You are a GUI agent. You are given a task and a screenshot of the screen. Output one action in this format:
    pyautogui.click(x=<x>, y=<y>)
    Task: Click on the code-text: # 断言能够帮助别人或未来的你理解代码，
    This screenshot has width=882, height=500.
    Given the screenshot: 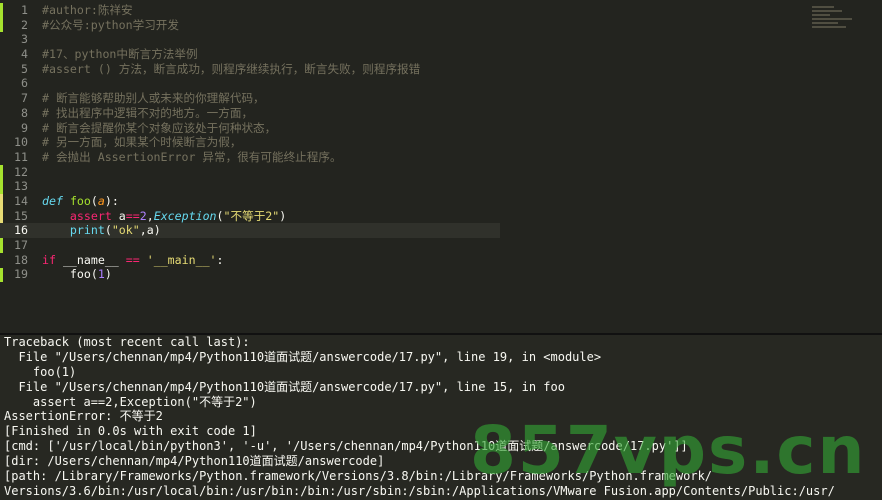 What is the action you would take?
    pyautogui.click(x=153, y=98)
    